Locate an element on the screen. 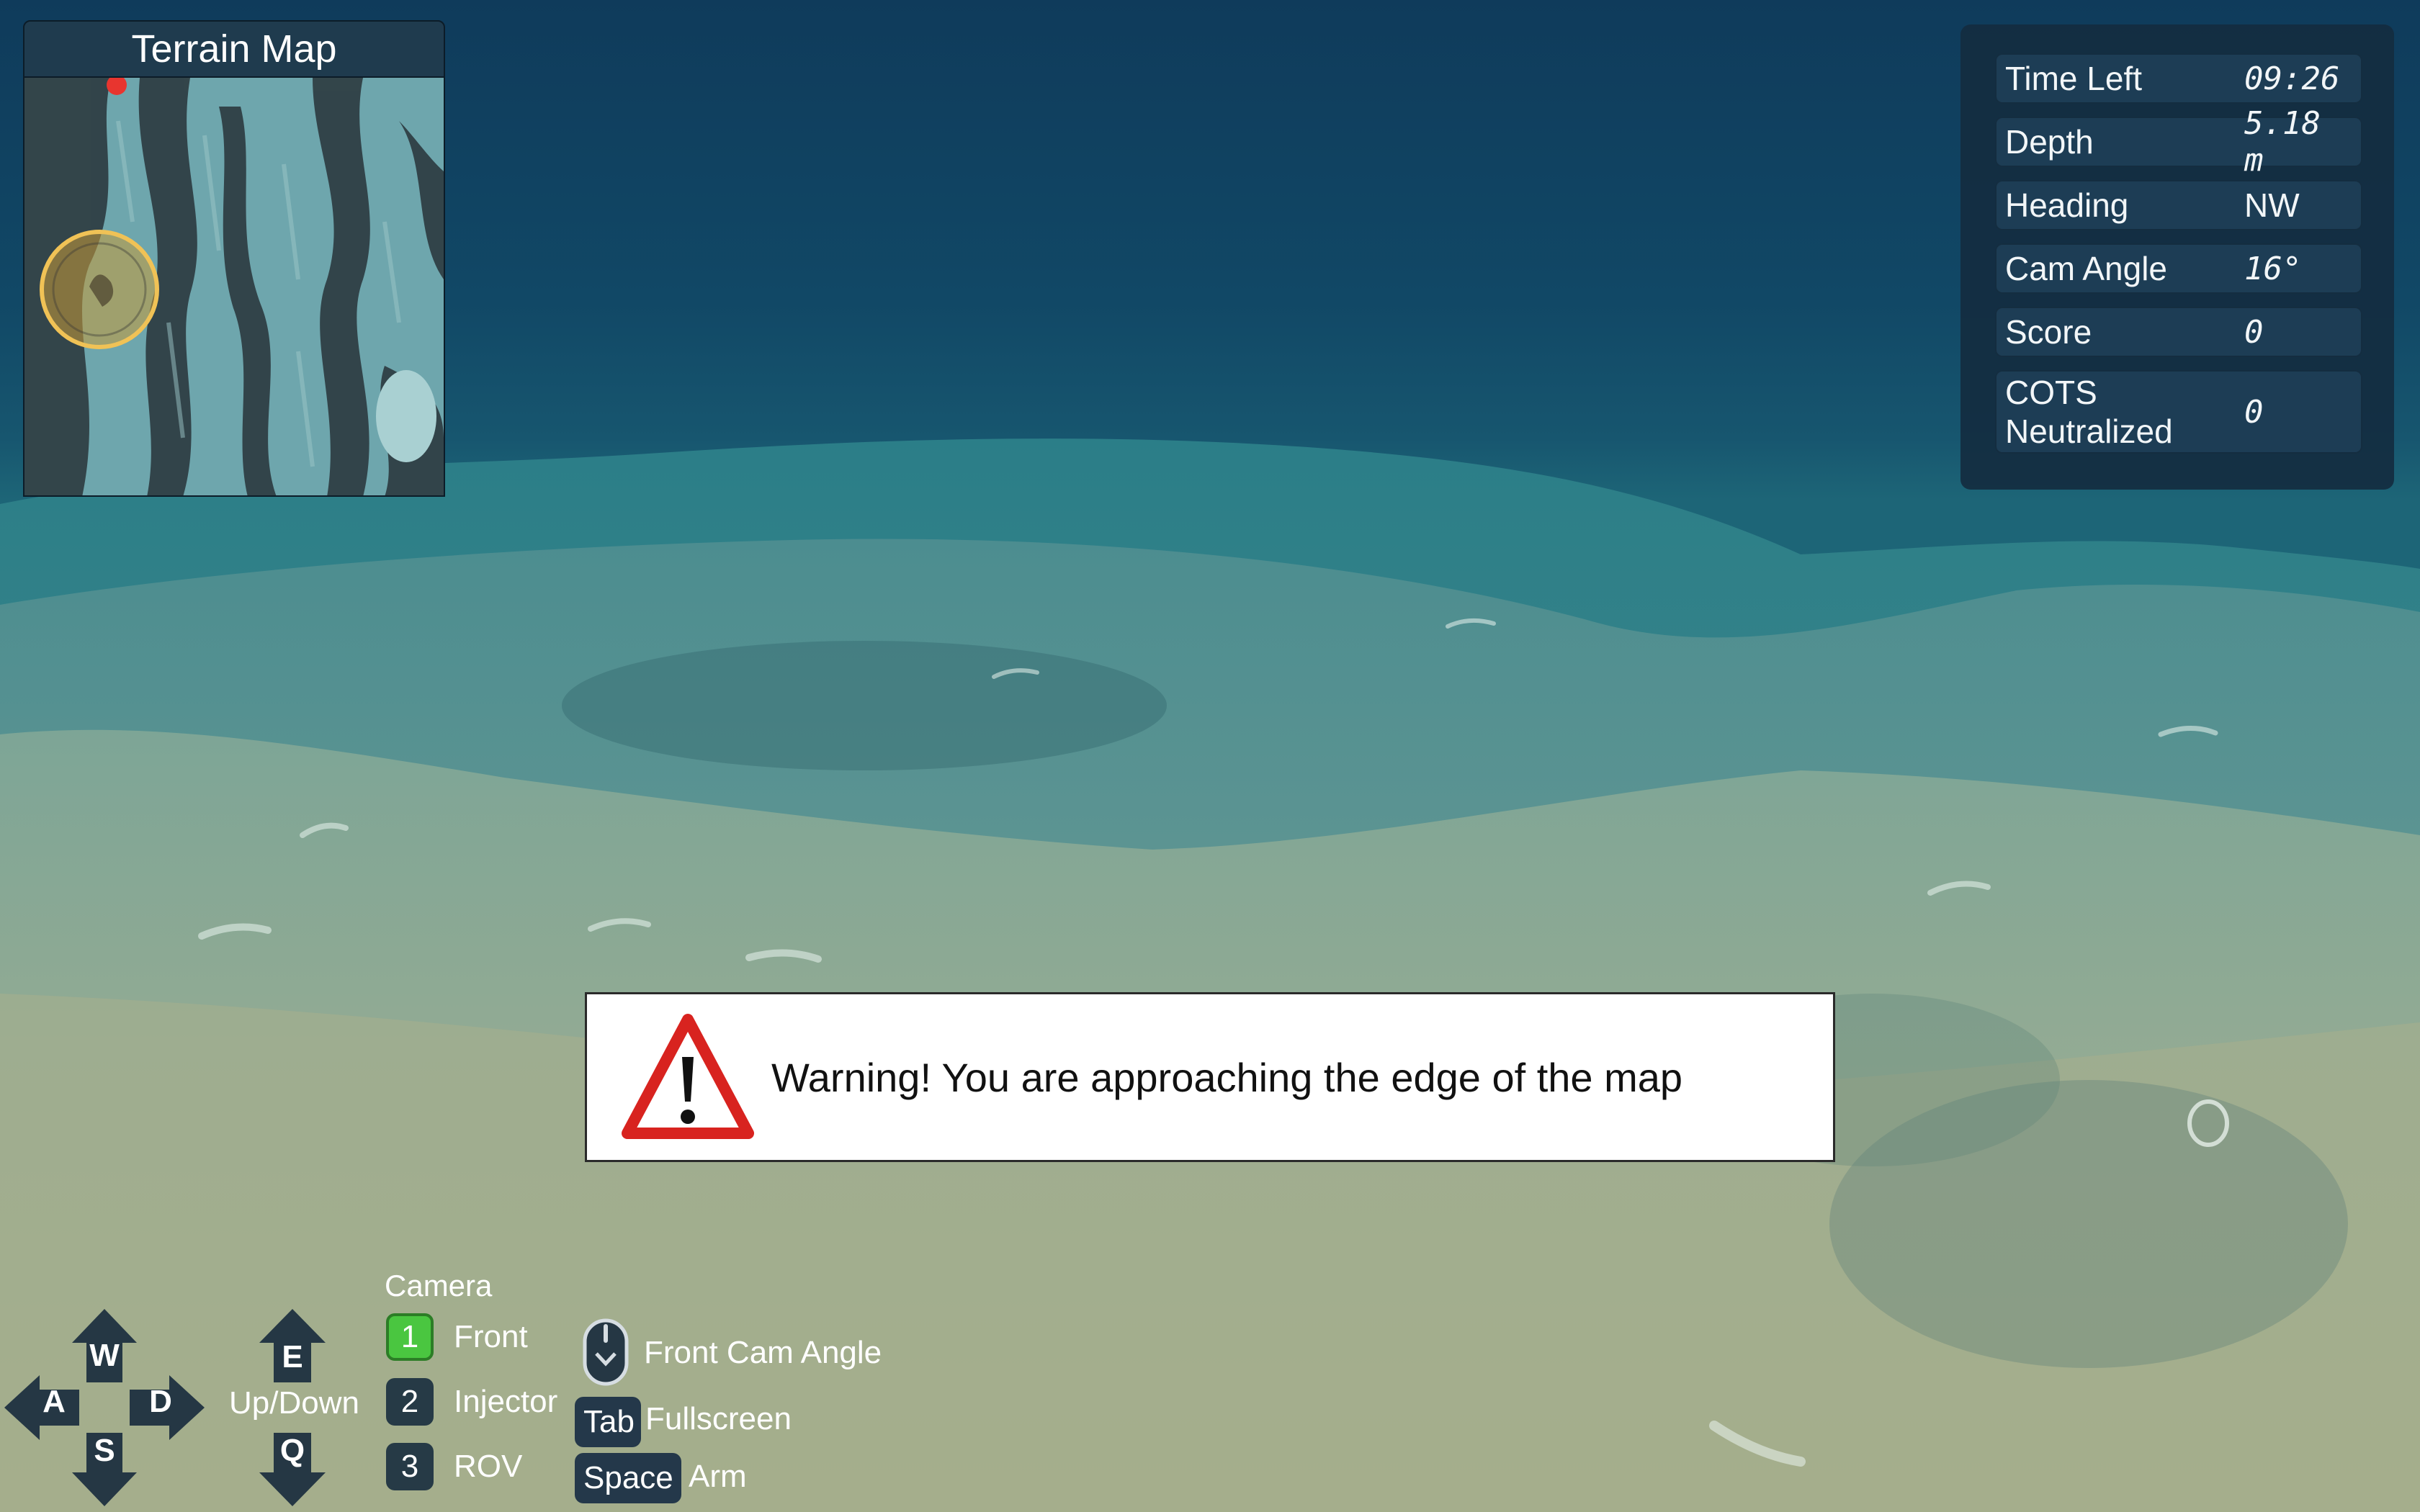 This screenshot has width=2420, height=1512. stat-label: Score is located at coordinates (2048, 332).